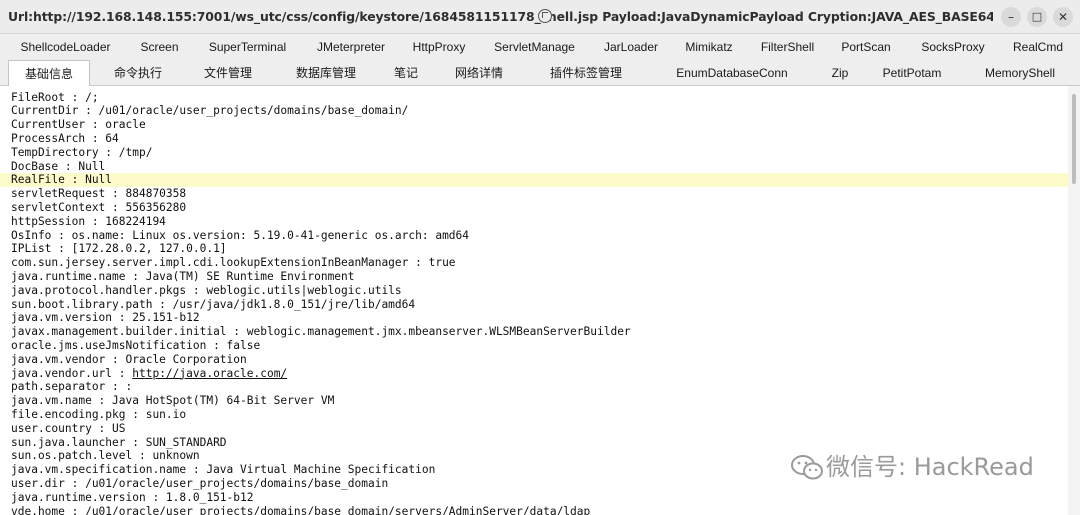 Image resolution: width=1080 pixels, height=515 pixels. What do you see at coordinates (72, 387) in the screenshot?
I see `info-line: path.separator : :` at bounding box center [72, 387].